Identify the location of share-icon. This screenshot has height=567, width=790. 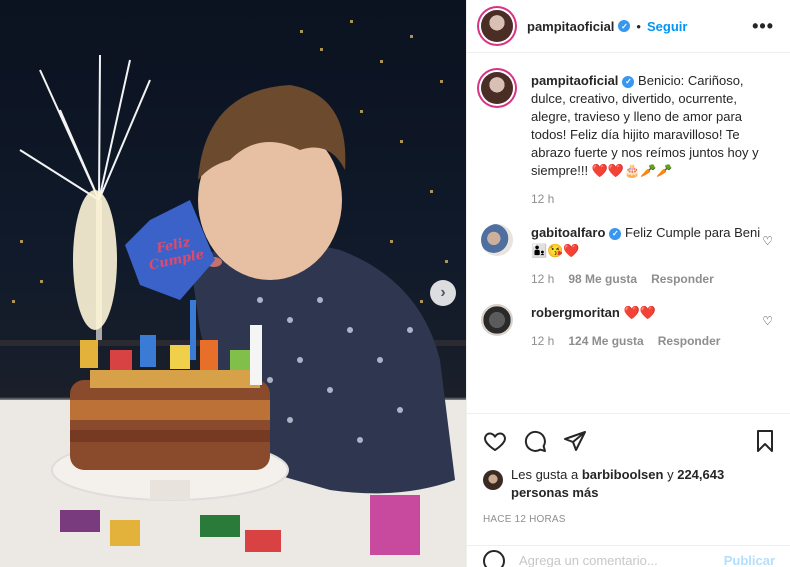
(575, 441).